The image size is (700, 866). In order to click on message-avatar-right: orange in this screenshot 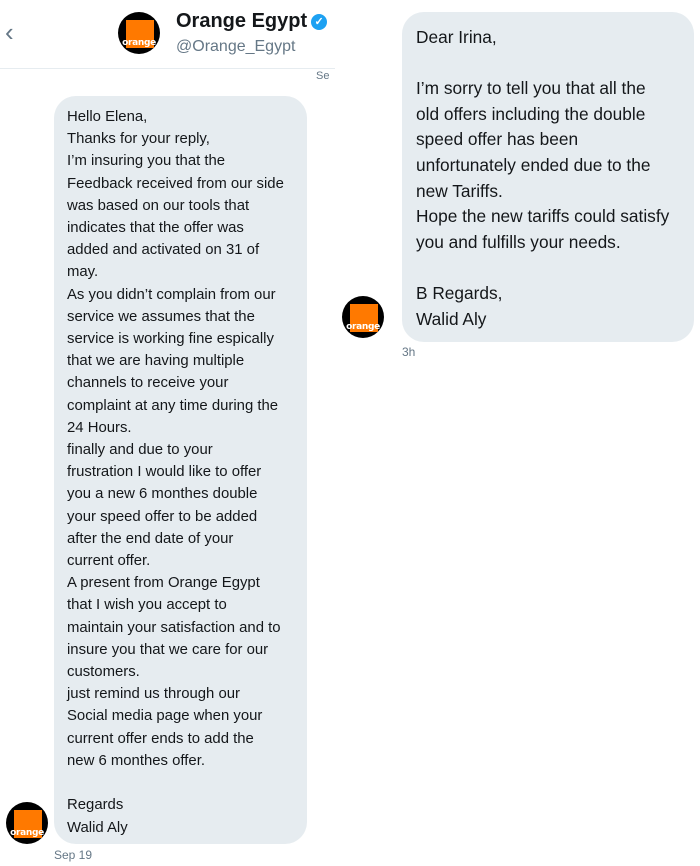, I will do `click(363, 317)`.